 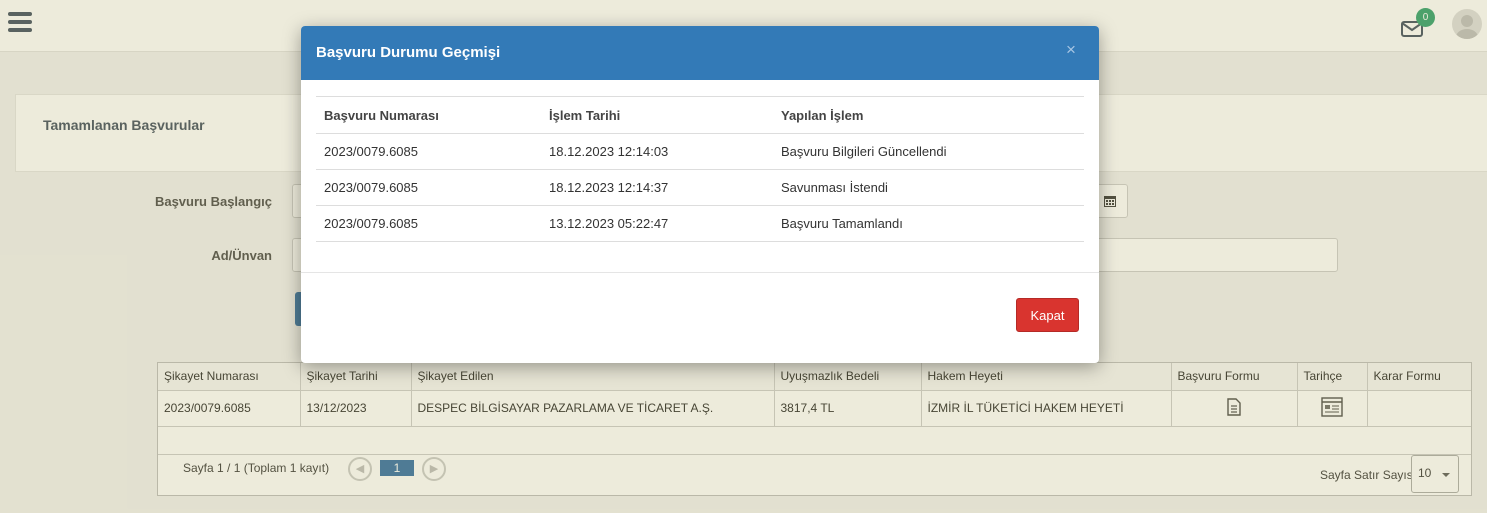 What do you see at coordinates (928, 223) in the screenshot?
I see `operation-action: Başvuru Tamamlandı` at bounding box center [928, 223].